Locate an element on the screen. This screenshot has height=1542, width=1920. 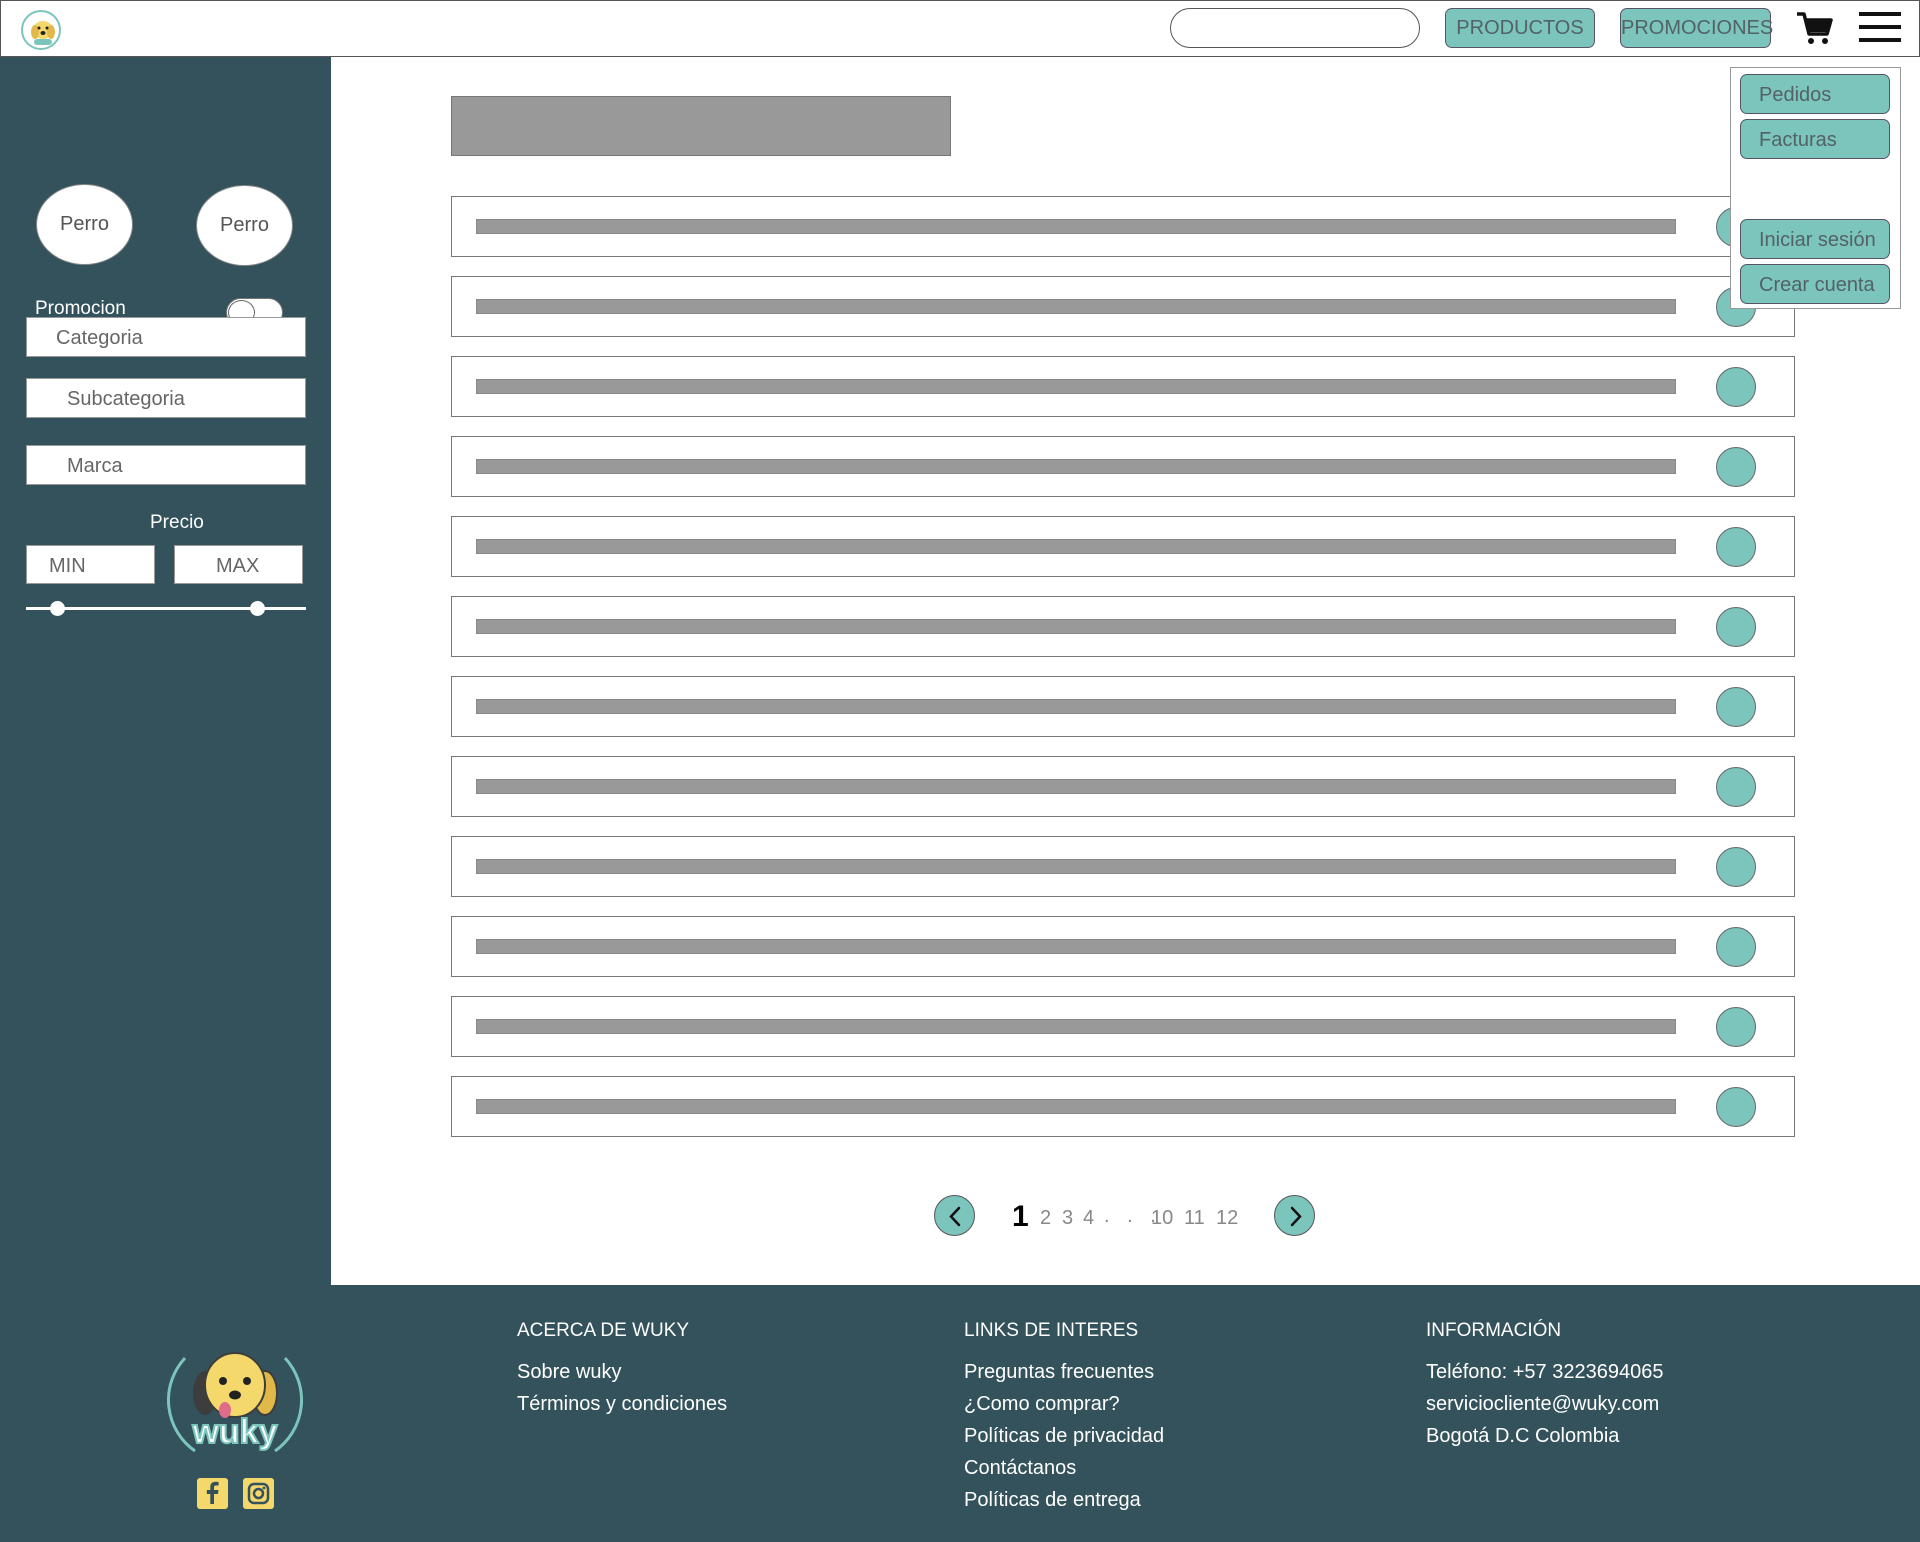
footer-link-como-comprar: ¿Como comprar? is located at coordinates (1042, 1404).